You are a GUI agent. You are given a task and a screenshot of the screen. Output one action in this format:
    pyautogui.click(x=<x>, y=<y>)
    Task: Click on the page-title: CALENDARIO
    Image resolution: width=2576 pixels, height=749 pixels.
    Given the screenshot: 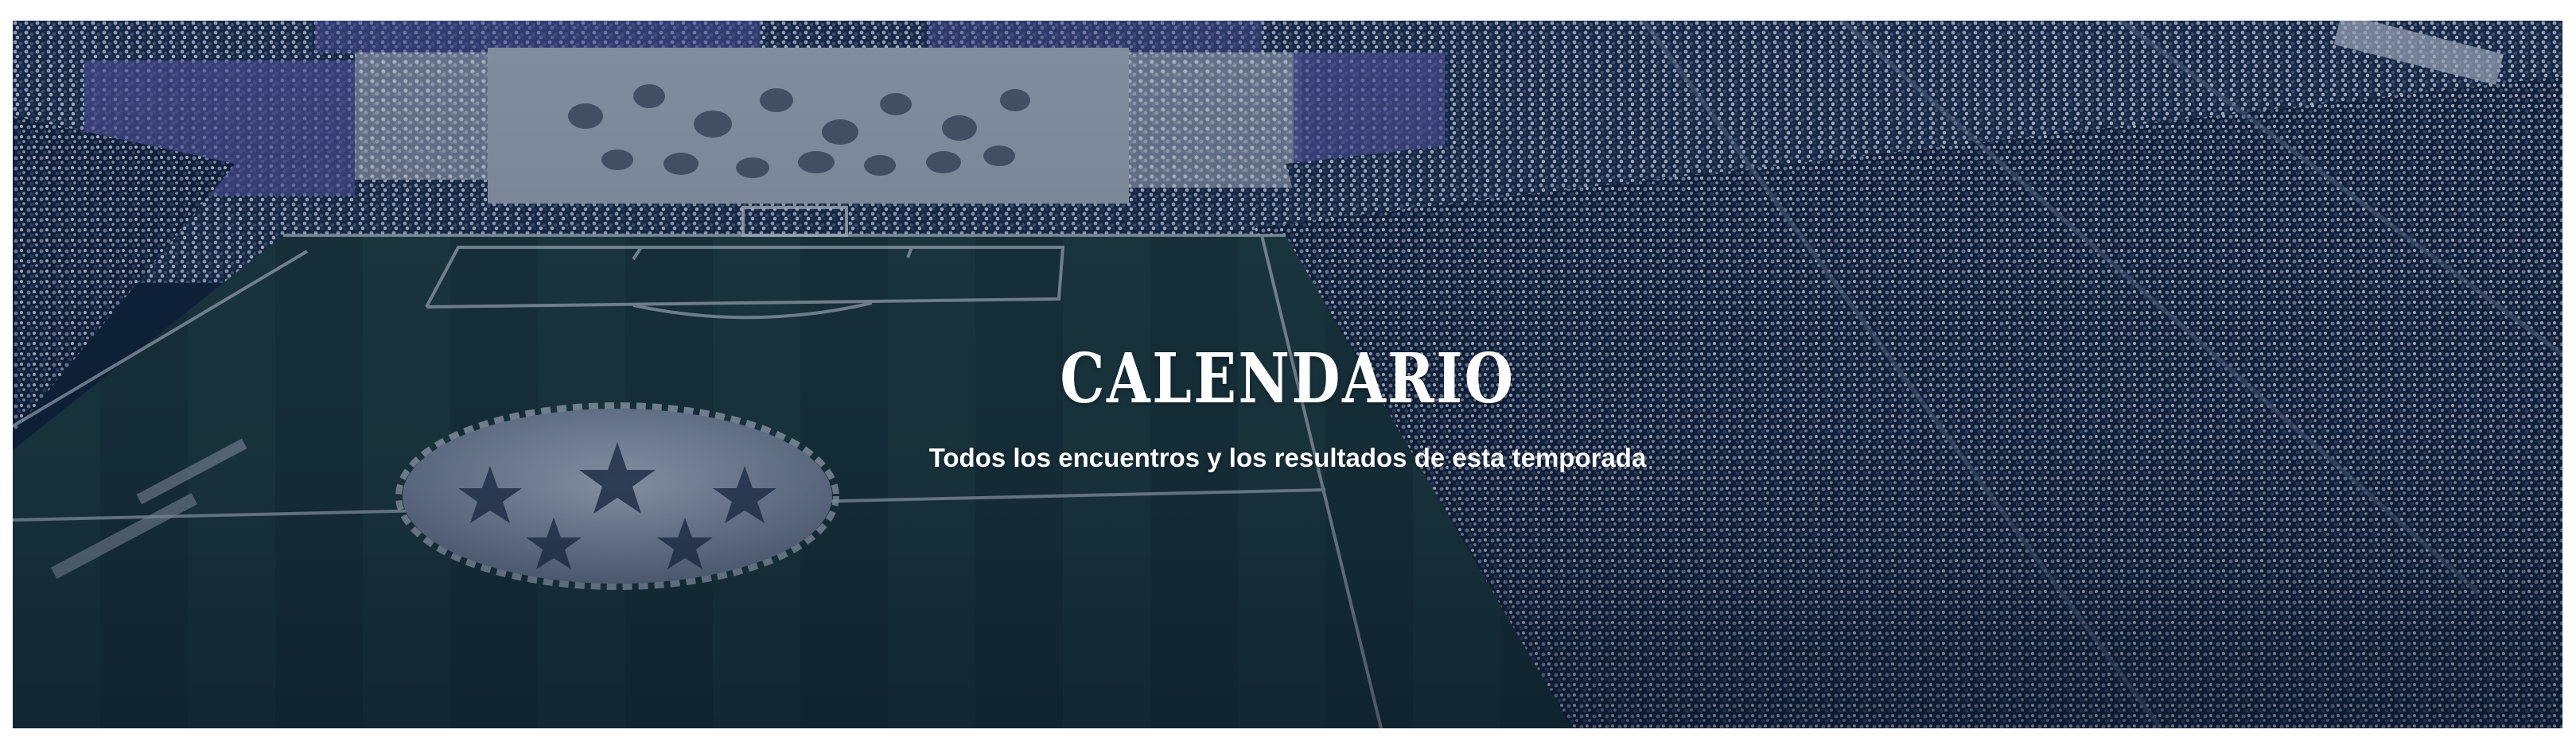 What is the action you would take?
    pyautogui.click(x=1288, y=378)
    